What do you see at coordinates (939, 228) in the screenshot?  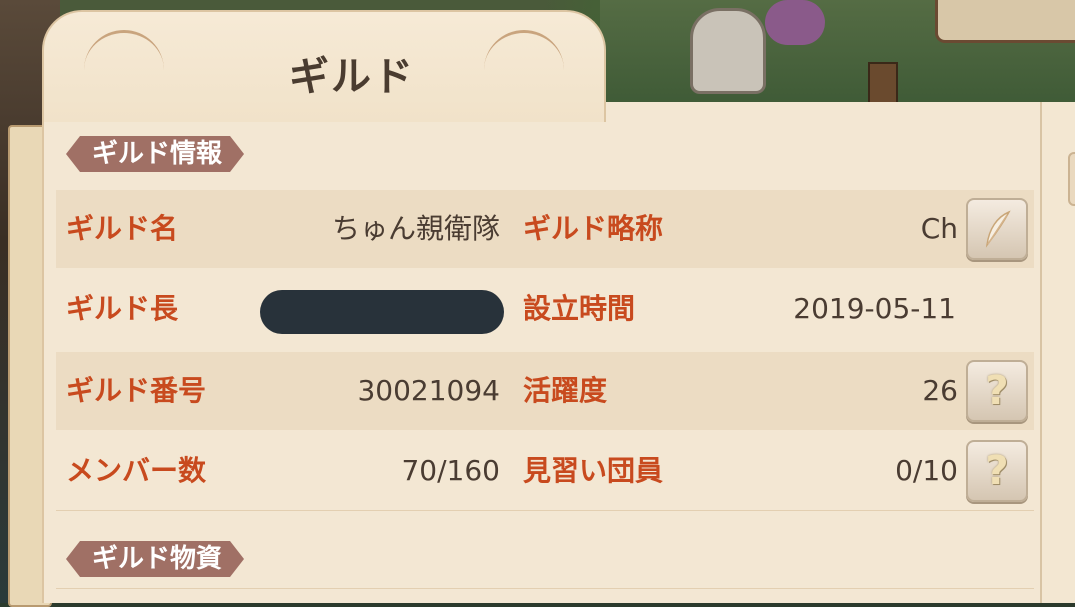 I see `guild-abbr-value: Ch` at bounding box center [939, 228].